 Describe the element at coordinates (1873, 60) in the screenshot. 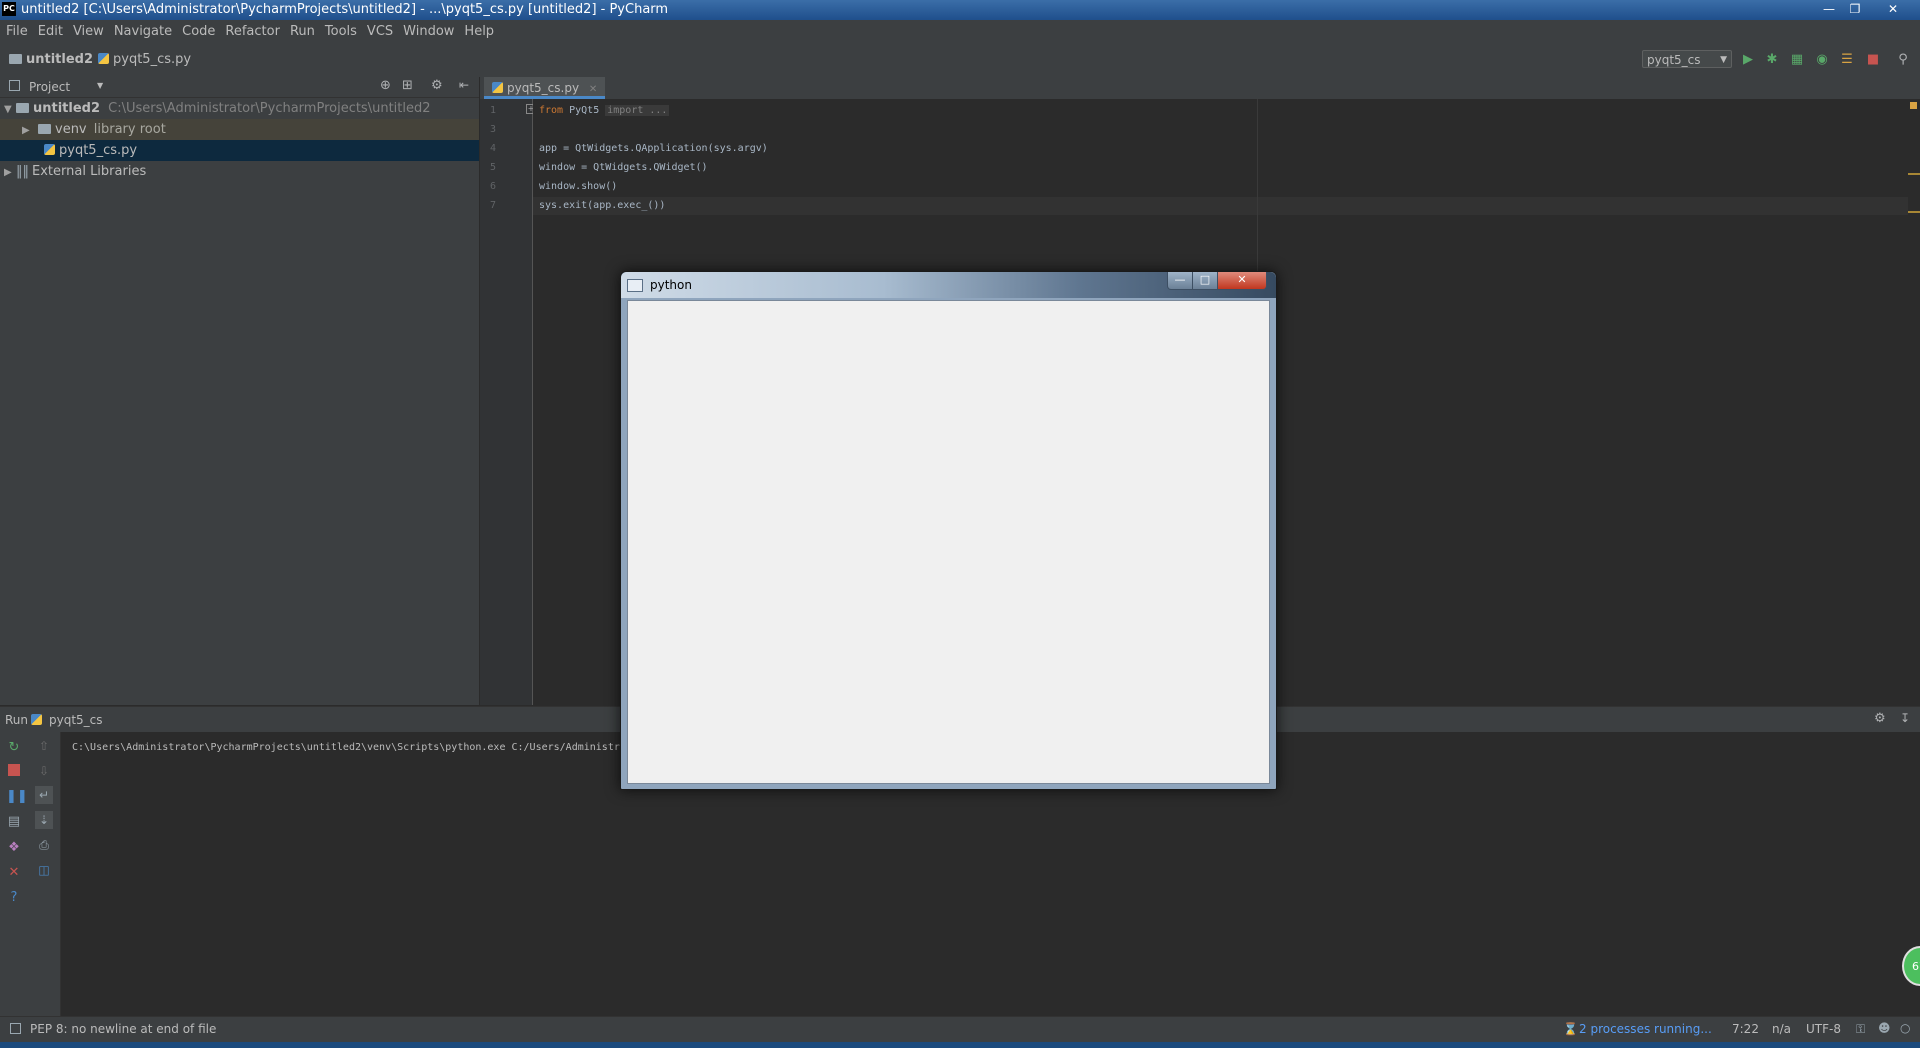

I see `stop-icon: ■` at that location.